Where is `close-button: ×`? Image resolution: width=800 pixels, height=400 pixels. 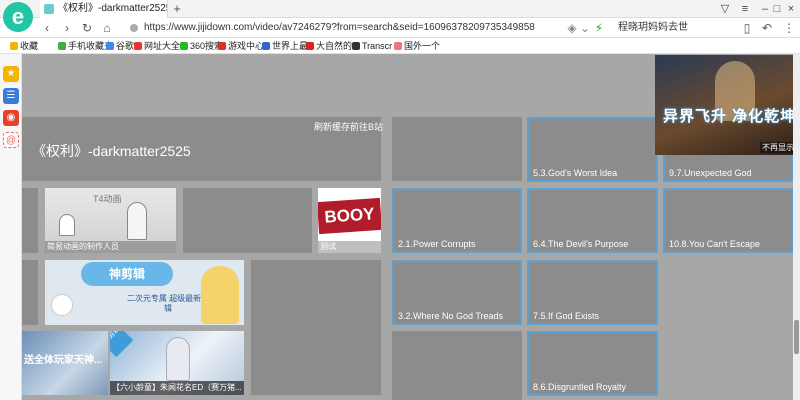
close-button: × is located at coordinates (791, 9).